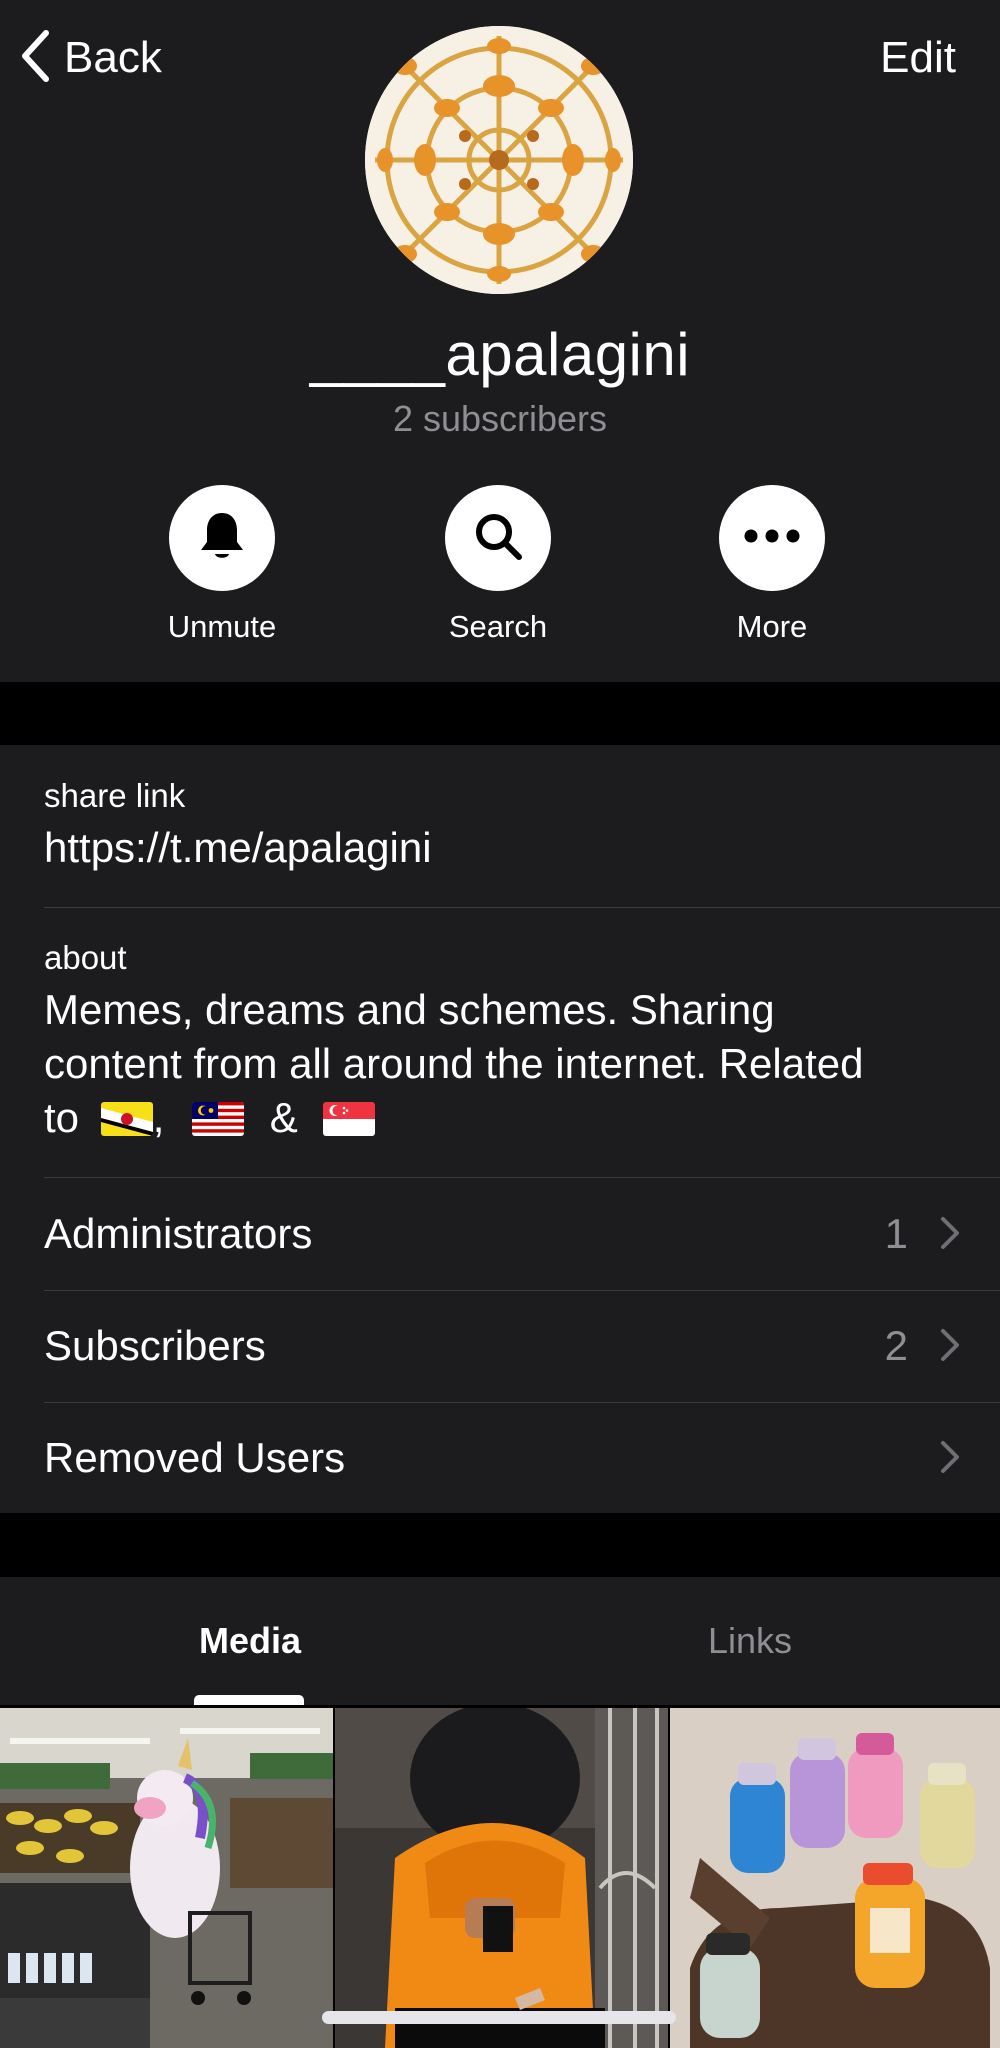 The image size is (1000, 2048). Describe the element at coordinates (500, 354) in the screenshot. I see `channel-name: ____apalagini` at that location.